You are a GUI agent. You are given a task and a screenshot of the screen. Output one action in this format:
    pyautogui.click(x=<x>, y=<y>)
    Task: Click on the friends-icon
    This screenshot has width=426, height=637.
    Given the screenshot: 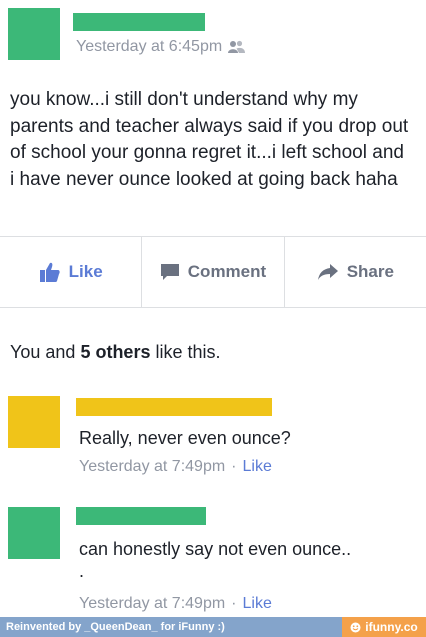 What is the action you would take?
    pyautogui.click(x=237, y=46)
    